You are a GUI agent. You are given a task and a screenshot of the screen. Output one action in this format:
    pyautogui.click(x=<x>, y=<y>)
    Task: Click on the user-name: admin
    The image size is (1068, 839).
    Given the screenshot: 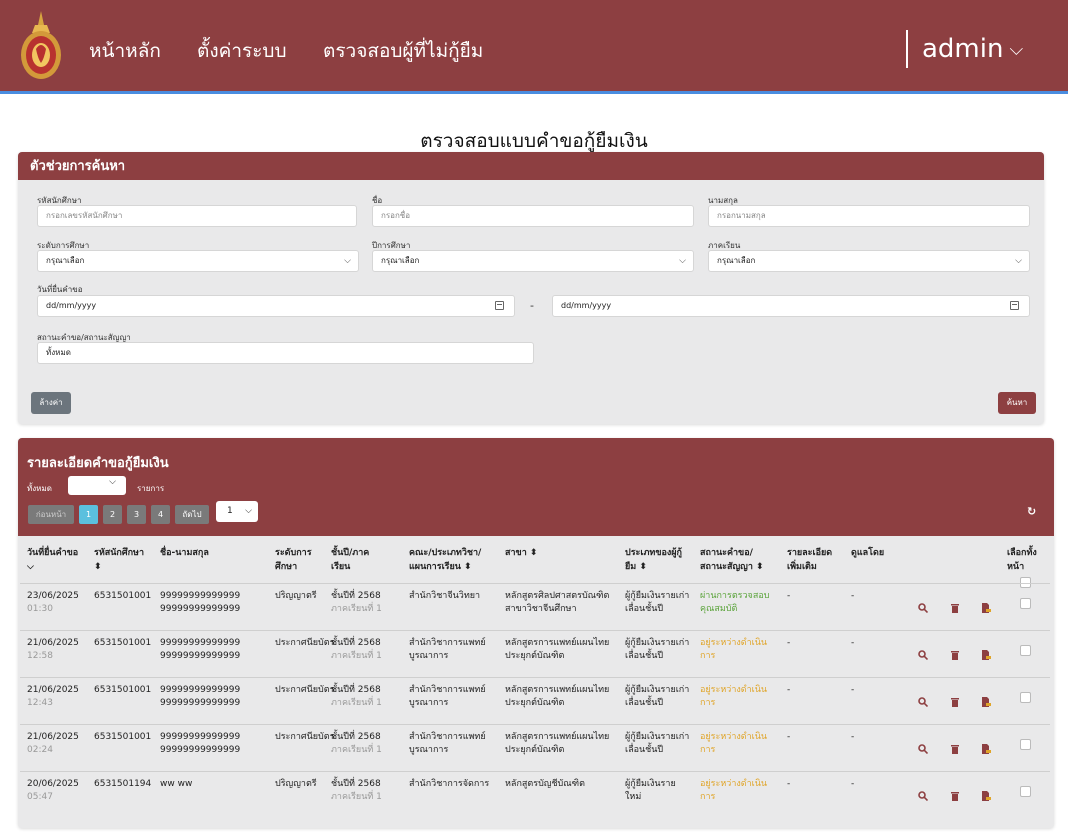 What is the action you would take?
    pyautogui.click(x=963, y=49)
    